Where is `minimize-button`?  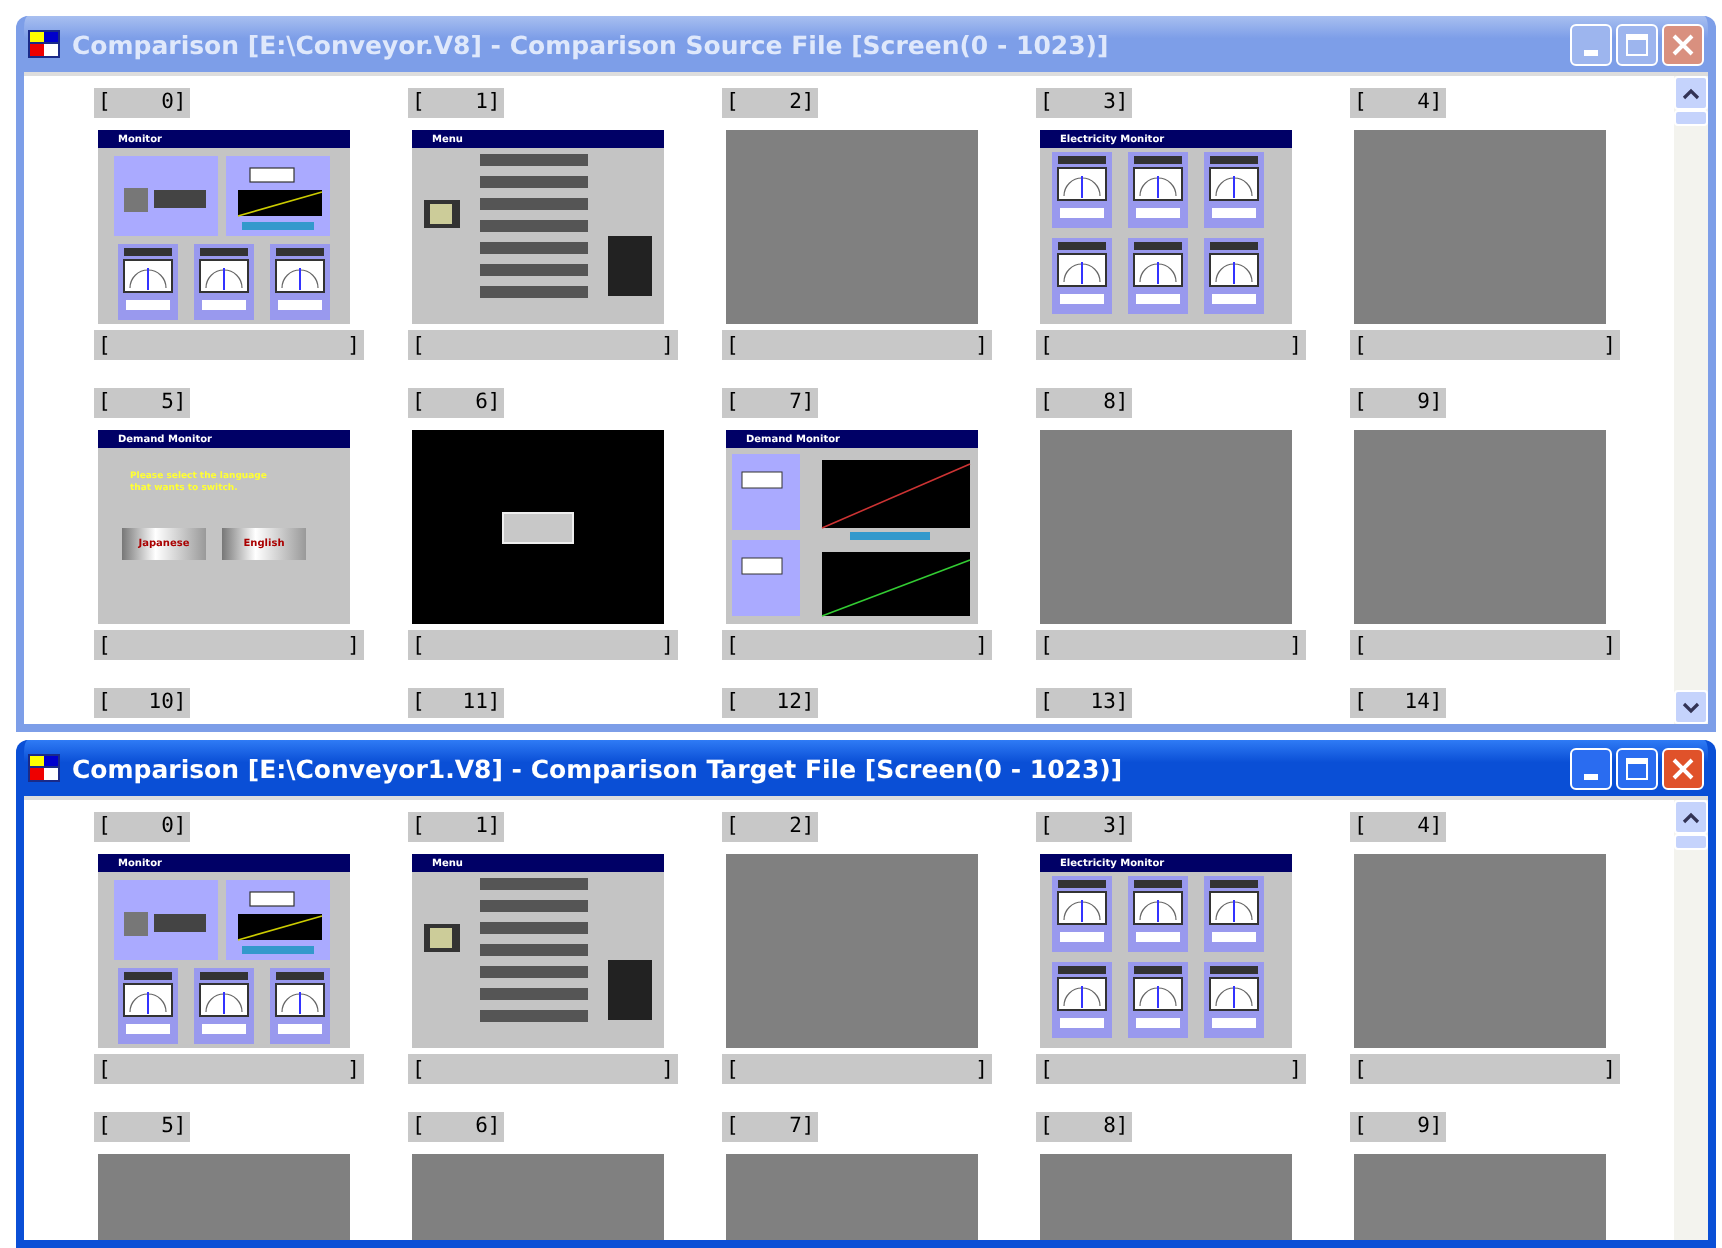 minimize-button is located at coordinates (1591, 768).